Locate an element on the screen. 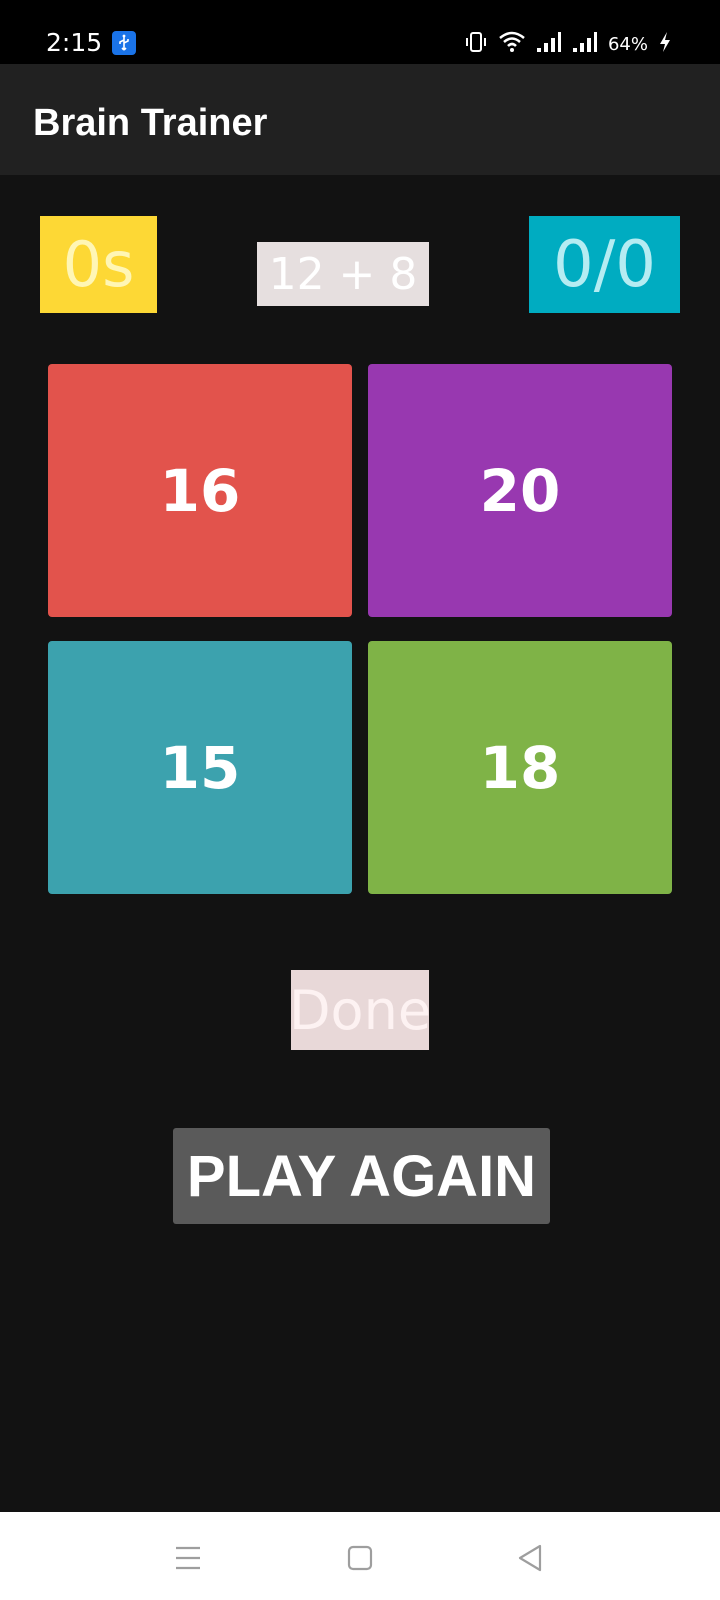  wifi-icon is located at coordinates (512, 44).